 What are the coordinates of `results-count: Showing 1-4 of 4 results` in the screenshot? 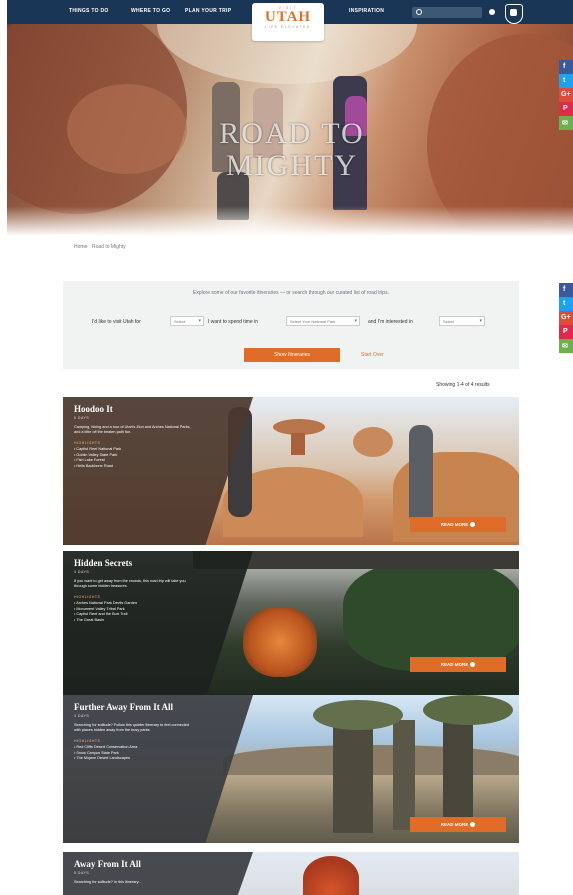 It's located at (463, 385).